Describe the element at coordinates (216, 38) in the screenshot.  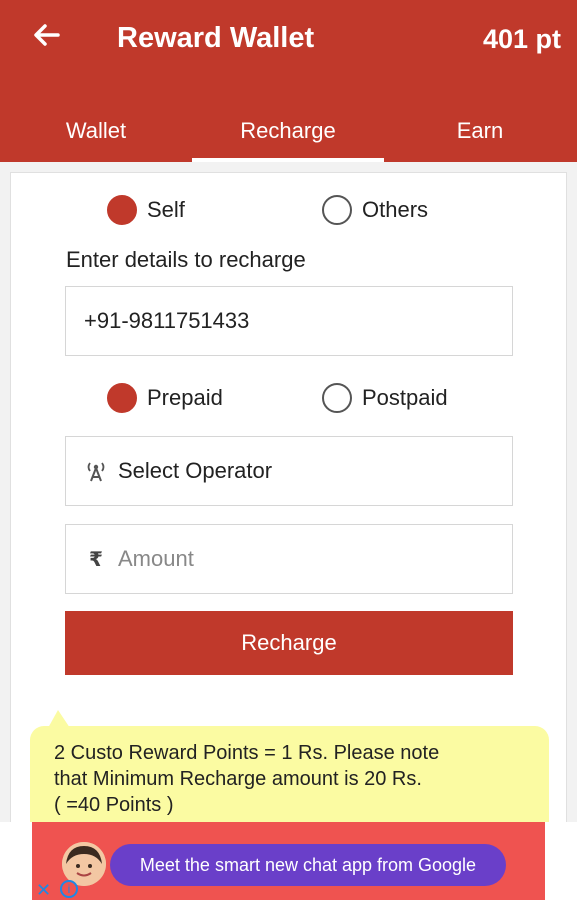
I see `page-title: Reward Wallet` at that location.